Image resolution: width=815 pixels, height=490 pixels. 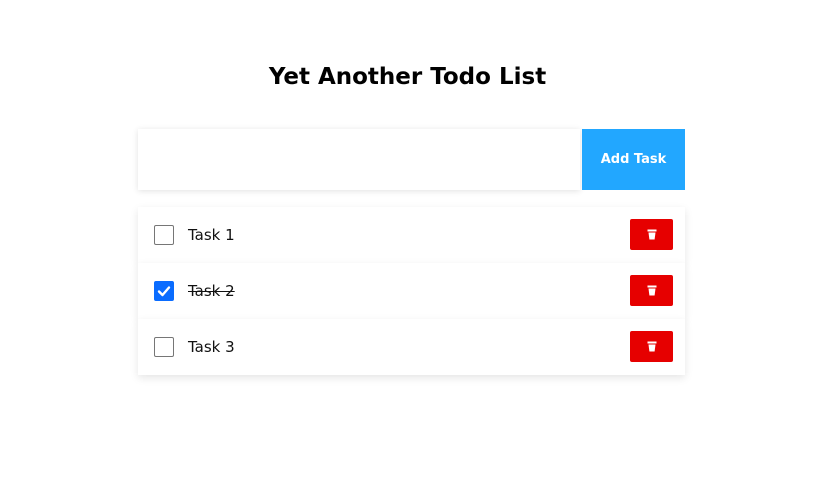 What do you see at coordinates (407, 77) in the screenshot?
I see `page-title: Yet Another Todo List` at bounding box center [407, 77].